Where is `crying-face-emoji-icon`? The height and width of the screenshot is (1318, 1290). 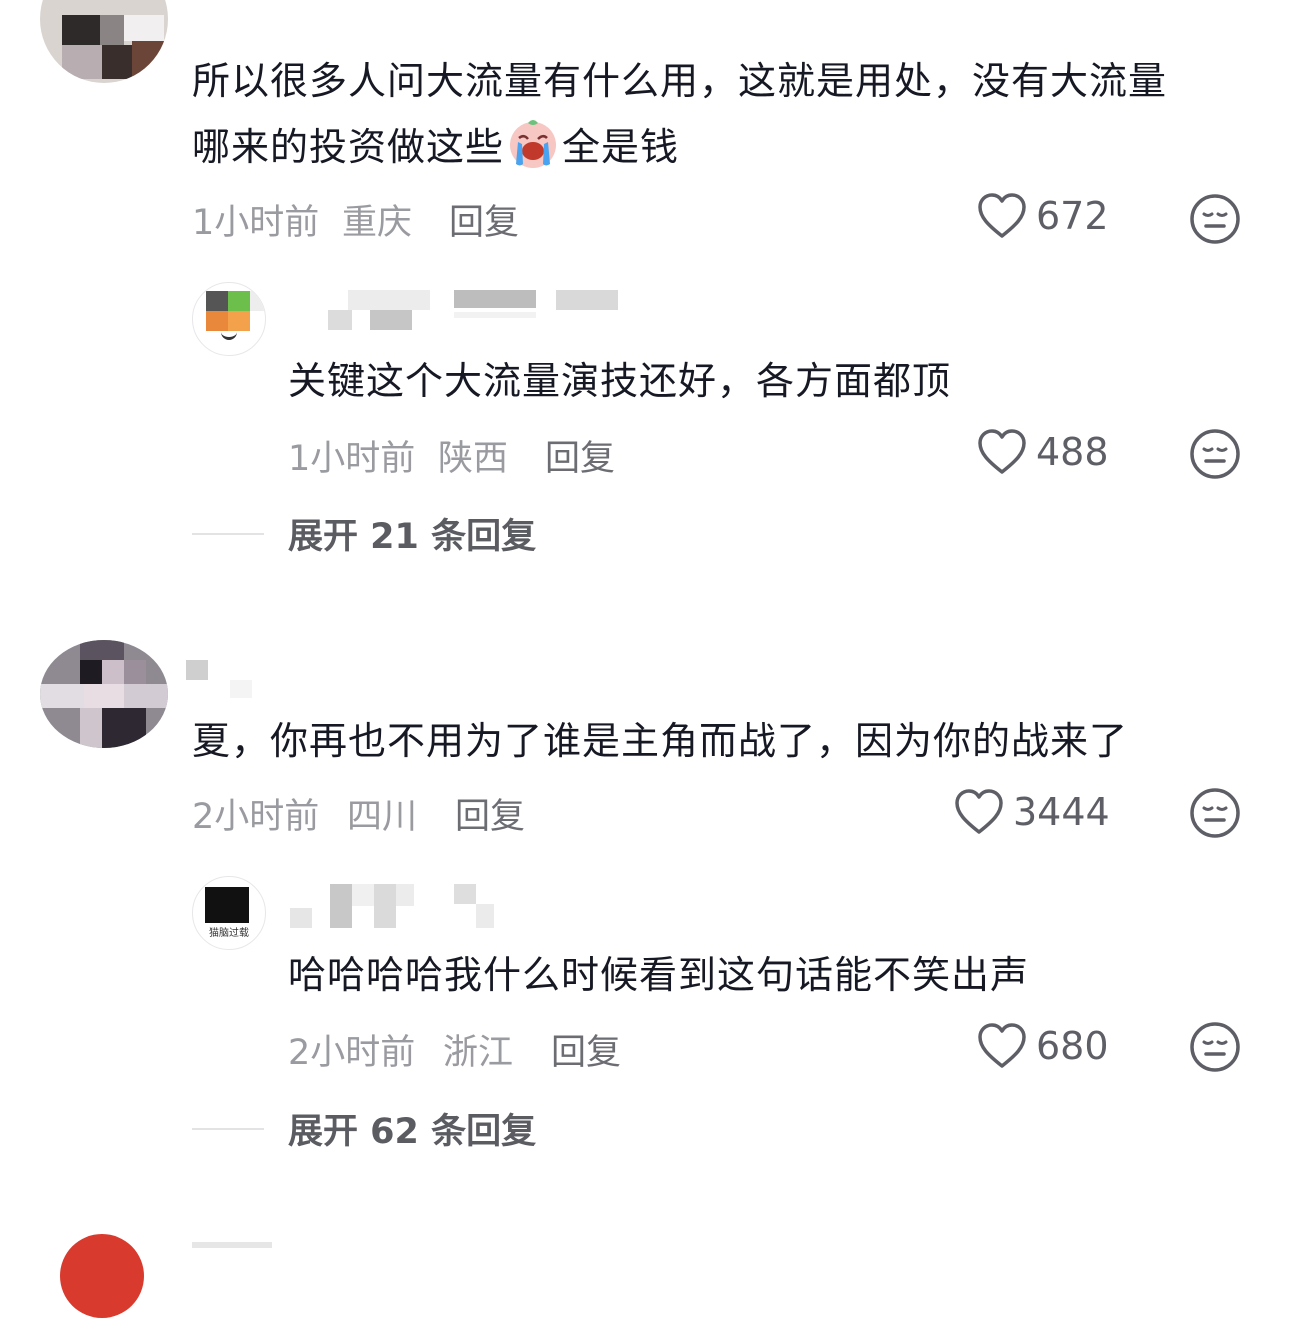
crying-face-emoji-icon is located at coordinates (533, 144).